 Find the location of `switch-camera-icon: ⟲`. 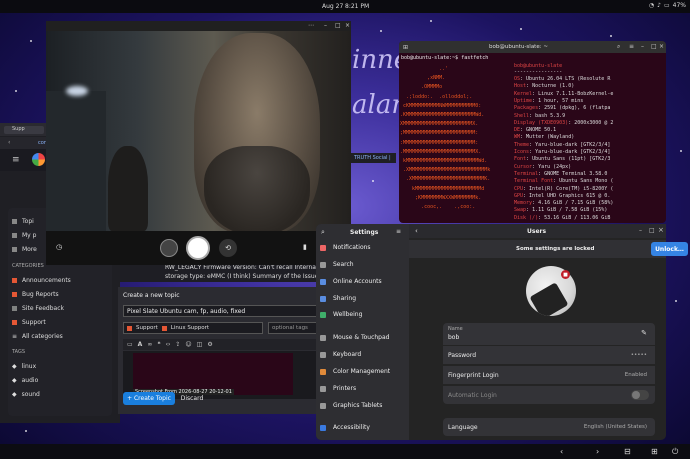

switch-camera-icon: ⟲ is located at coordinates (228, 248).